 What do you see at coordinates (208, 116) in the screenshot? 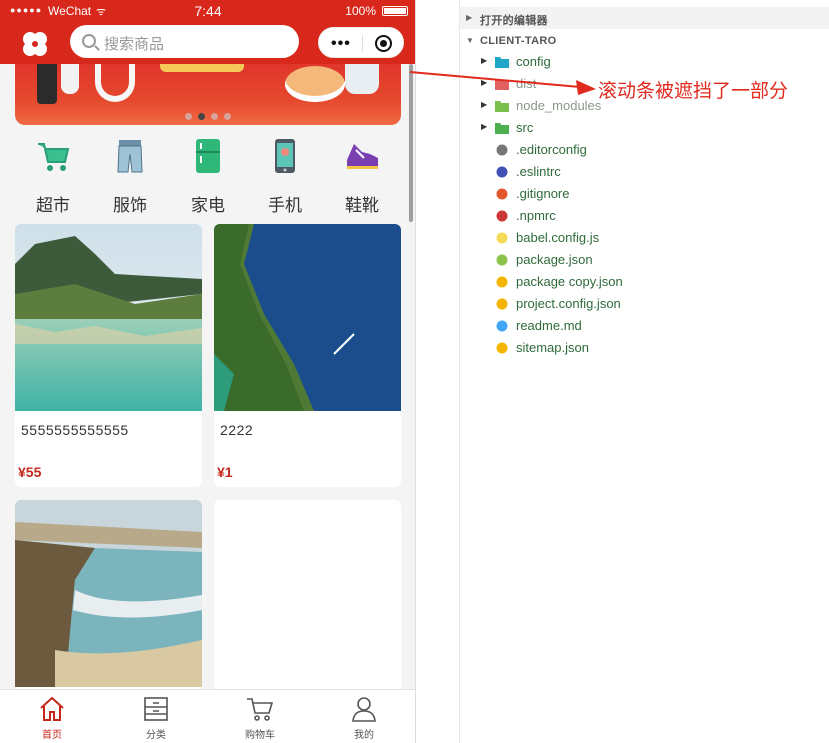
I see `carousel-indicator` at bounding box center [208, 116].